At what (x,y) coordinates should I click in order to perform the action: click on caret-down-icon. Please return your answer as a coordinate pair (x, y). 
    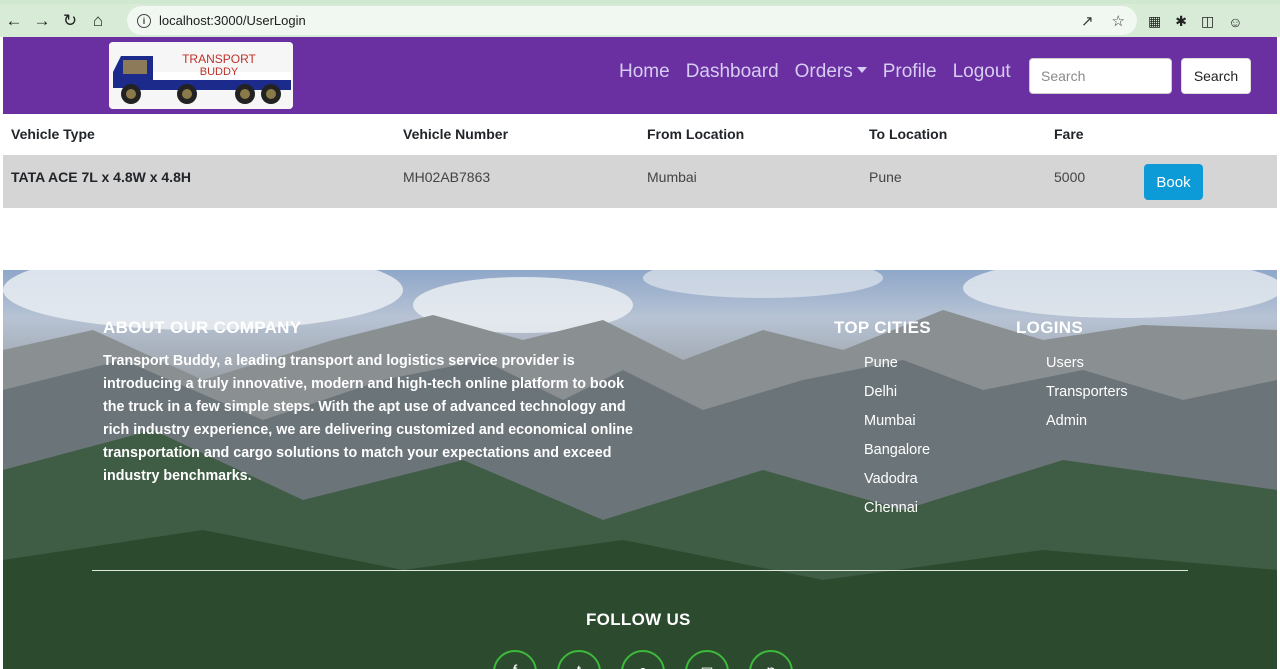
    Looking at the image, I should click on (861, 70).